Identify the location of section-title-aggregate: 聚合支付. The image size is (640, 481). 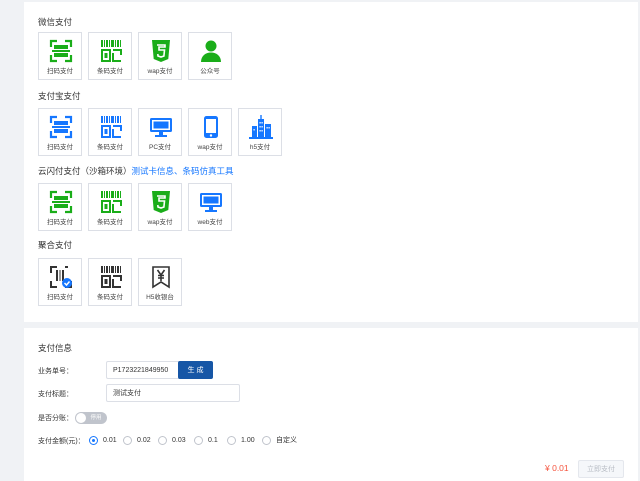
(55, 245).